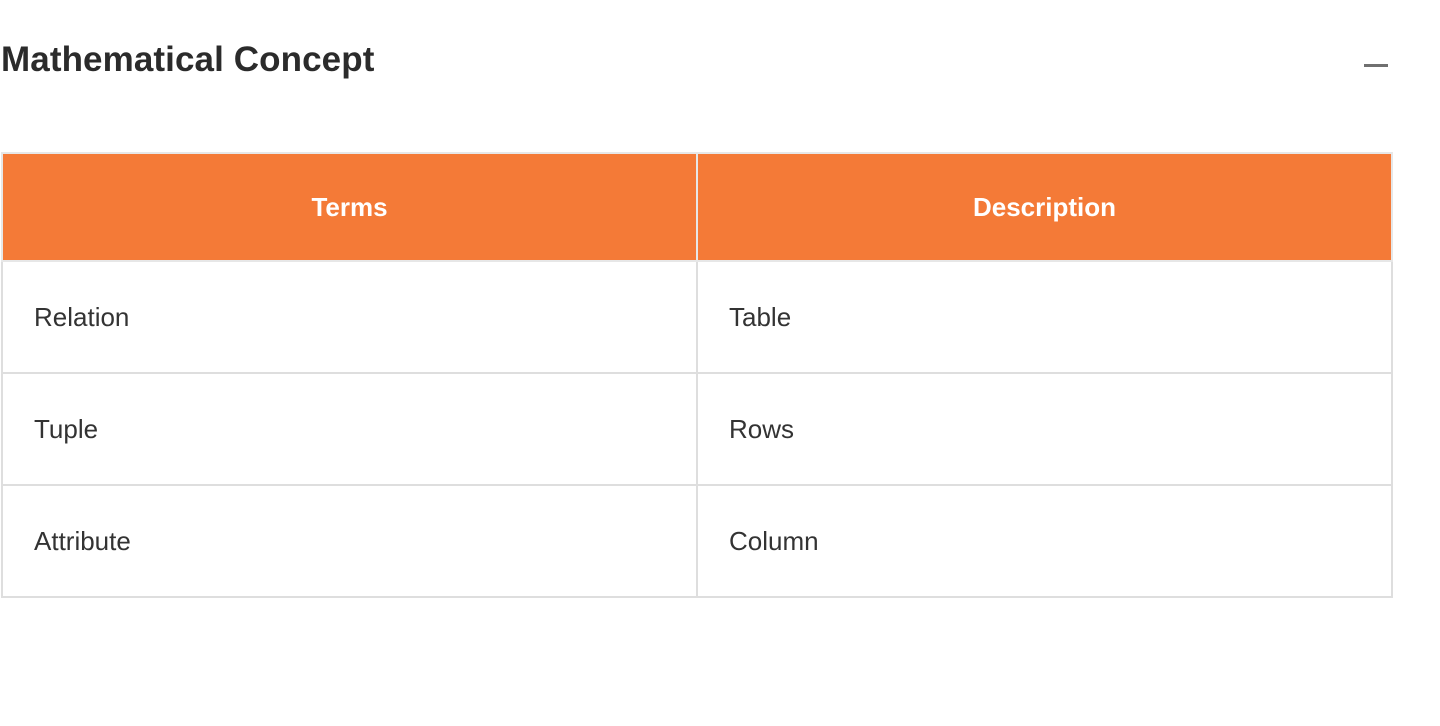 This screenshot has width=1440, height=726. I want to click on column-header-terms: Terms, so click(349, 207).